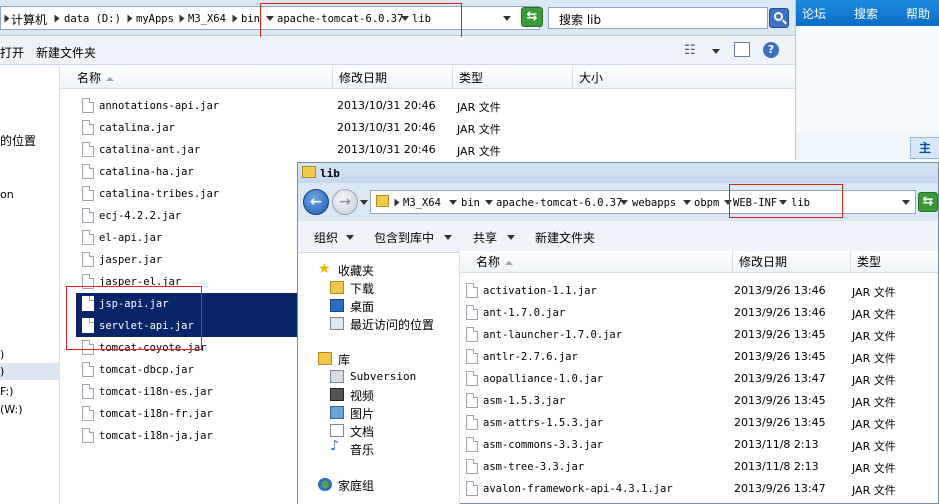 Image resolution: width=939 pixels, height=504 pixels. What do you see at coordinates (362, 288) in the screenshot?
I see `nav-downloads: 下载` at bounding box center [362, 288].